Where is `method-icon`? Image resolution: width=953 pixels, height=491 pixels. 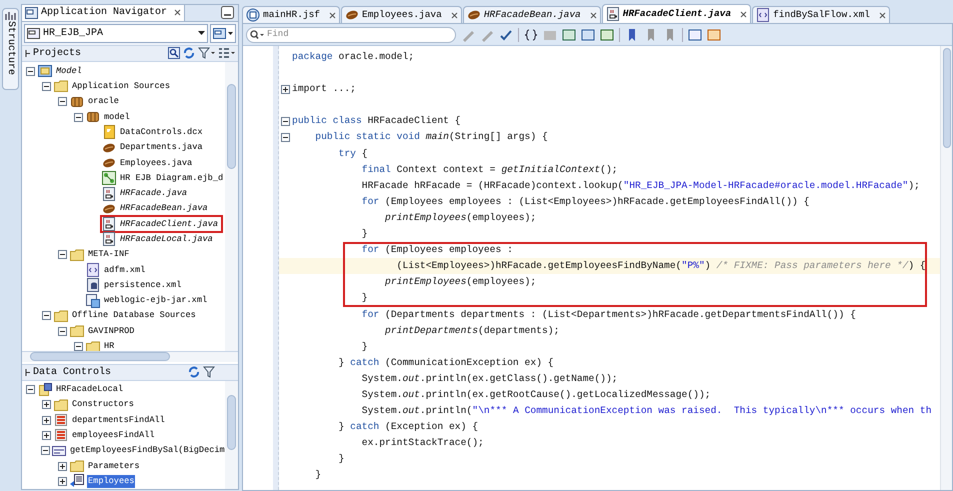
method-icon is located at coordinates (59, 451).